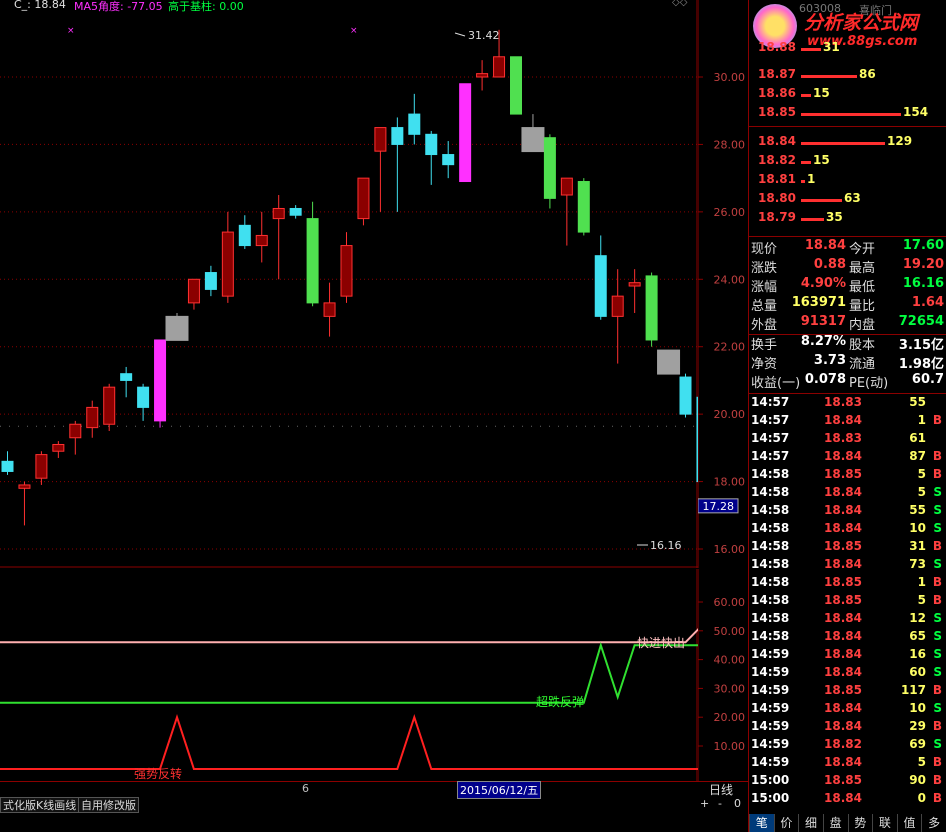 The width and height of the screenshot is (946, 832). Describe the element at coordinates (847, 800) in the screenshot. I see `tick-row: 15:00 18.84 0 B` at that location.